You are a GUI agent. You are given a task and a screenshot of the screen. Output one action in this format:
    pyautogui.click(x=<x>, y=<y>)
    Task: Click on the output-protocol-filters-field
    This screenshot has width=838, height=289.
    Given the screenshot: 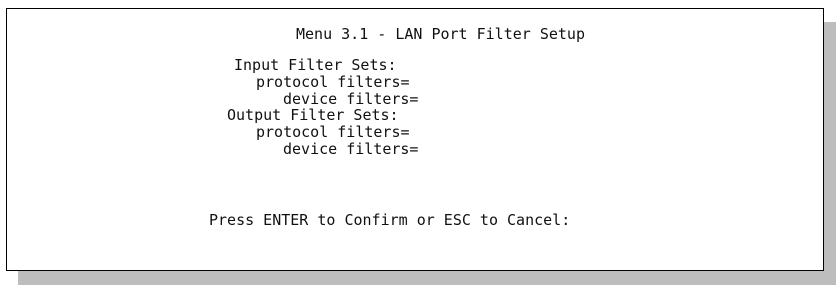 What is the action you would take?
    pyautogui.click(x=430, y=132)
    